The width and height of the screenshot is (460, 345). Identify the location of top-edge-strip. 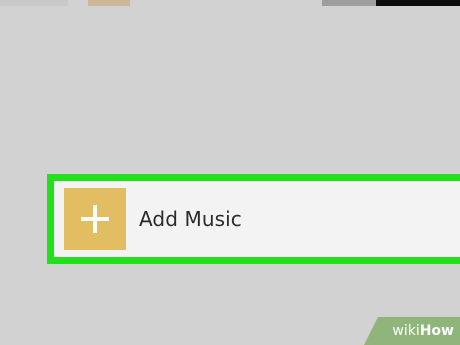
(230, 3).